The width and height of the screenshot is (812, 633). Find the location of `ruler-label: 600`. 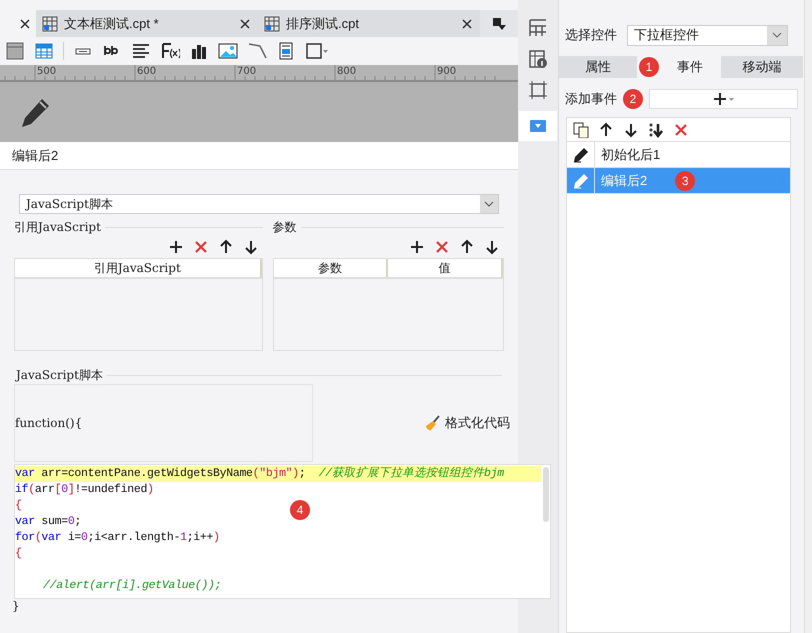

ruler-label: 600 is located at coordinates (146, 72).